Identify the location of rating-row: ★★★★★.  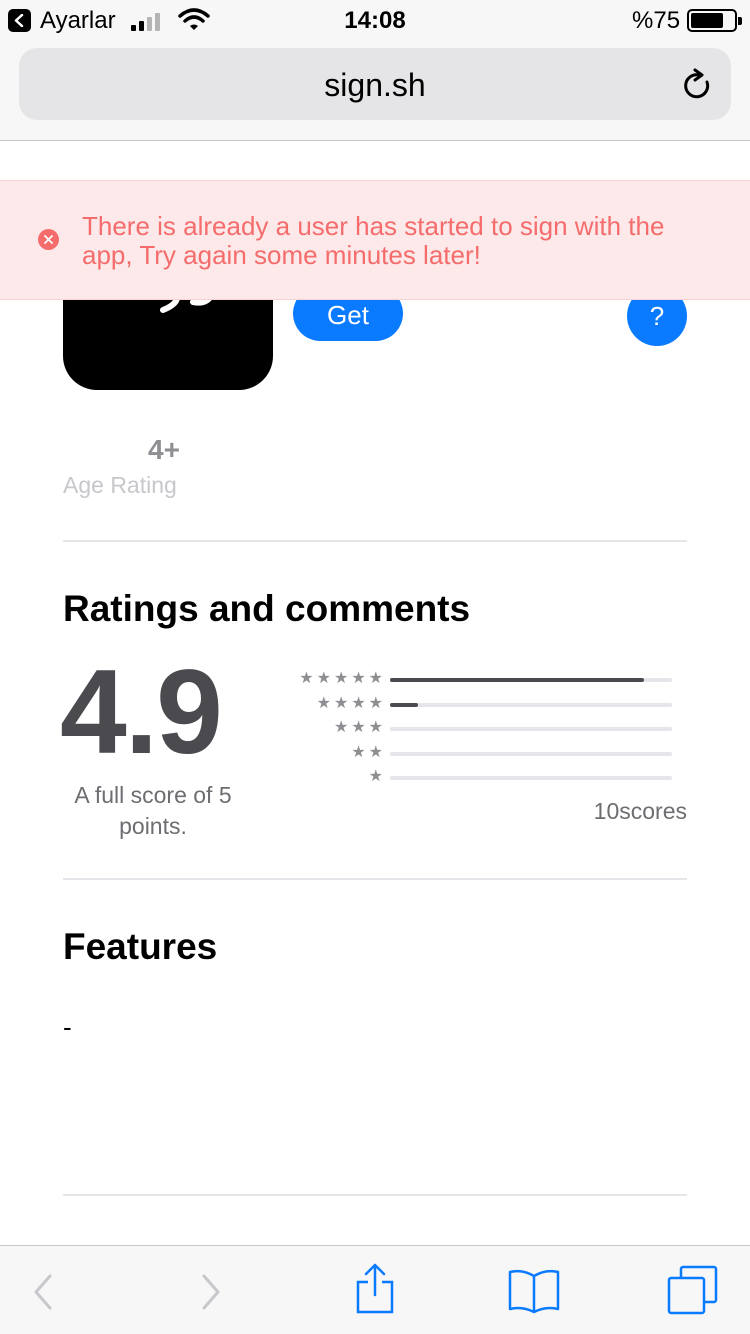
(482, 678).